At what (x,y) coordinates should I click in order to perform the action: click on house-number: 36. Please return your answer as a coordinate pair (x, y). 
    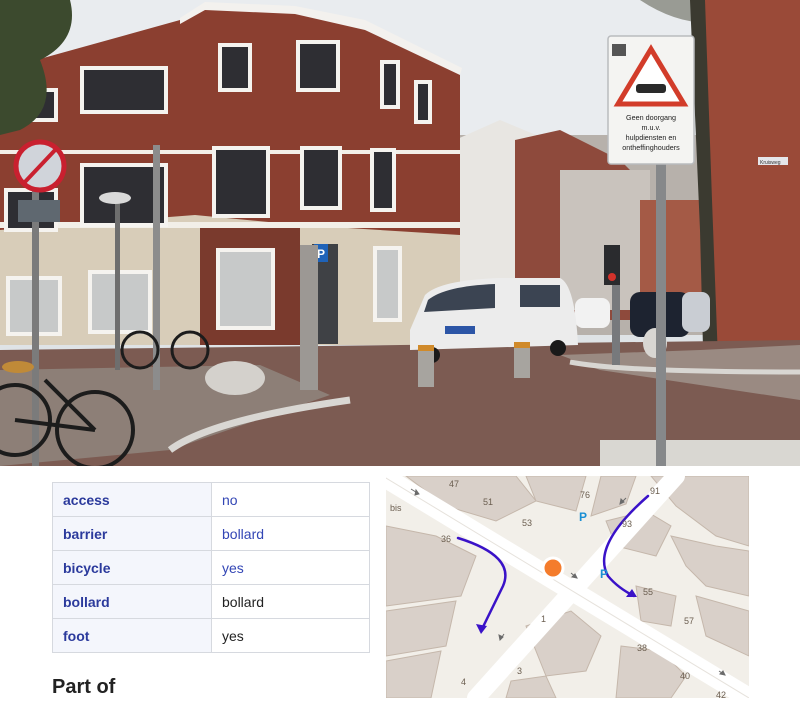
    Looking at the image, I should click on (446, 539).